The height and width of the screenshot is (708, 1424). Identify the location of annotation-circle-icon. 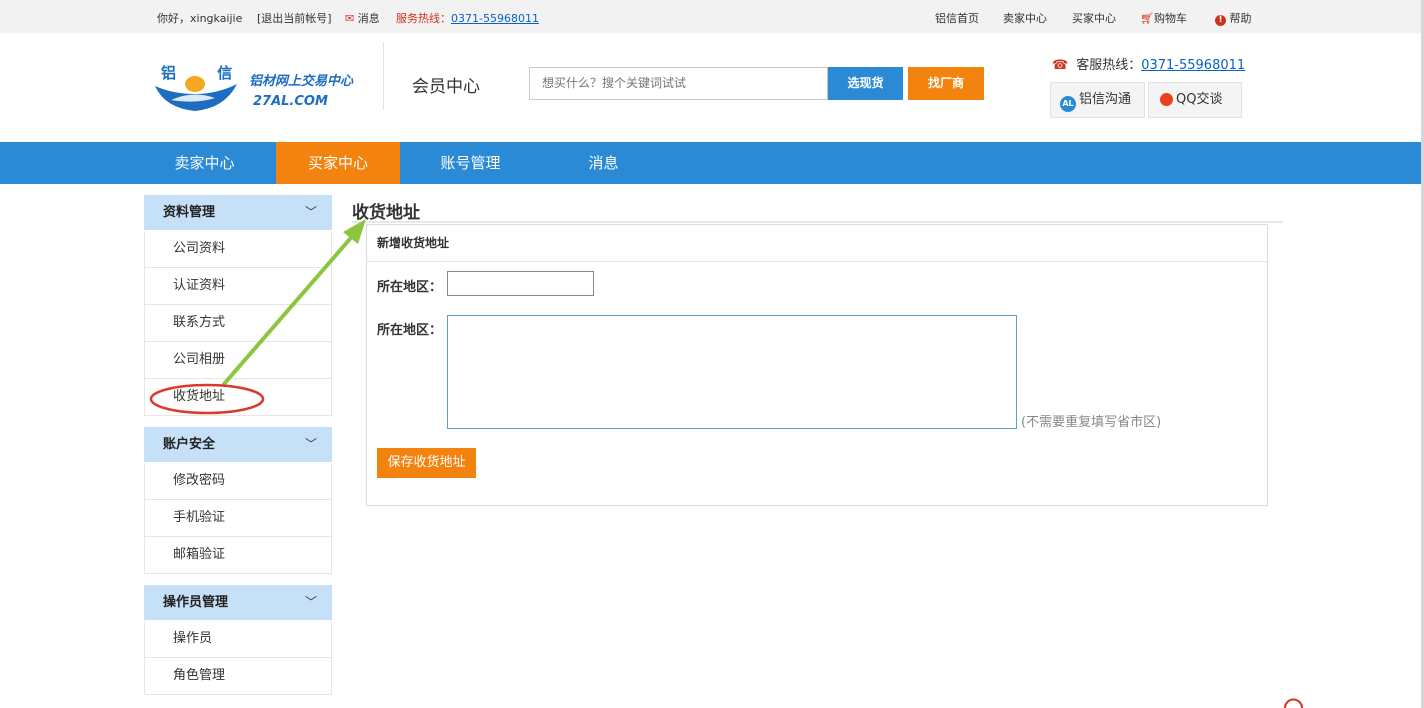
(207, 399).